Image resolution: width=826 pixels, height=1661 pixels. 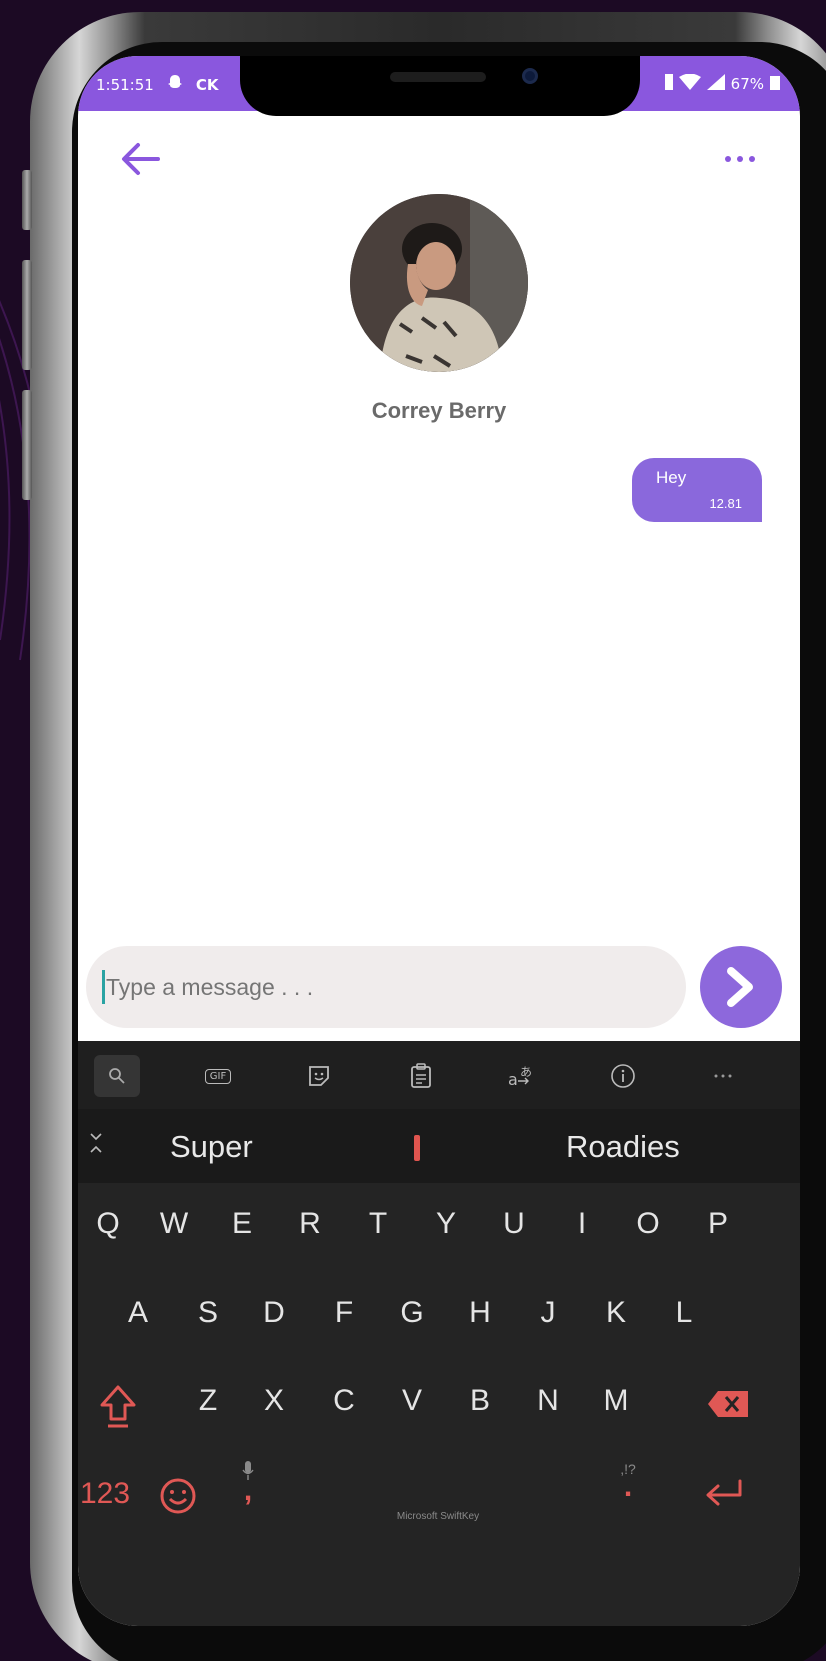 I want to click on avatar, so click(x=439, y=283).